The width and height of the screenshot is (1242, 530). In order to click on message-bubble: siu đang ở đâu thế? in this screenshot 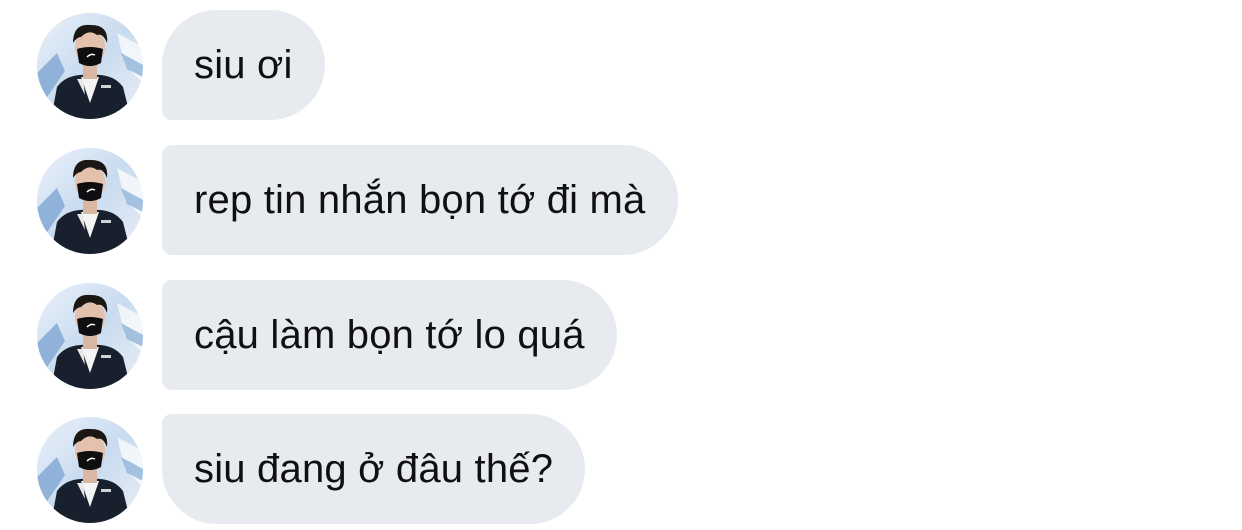, I will do `click(374, 469)`.